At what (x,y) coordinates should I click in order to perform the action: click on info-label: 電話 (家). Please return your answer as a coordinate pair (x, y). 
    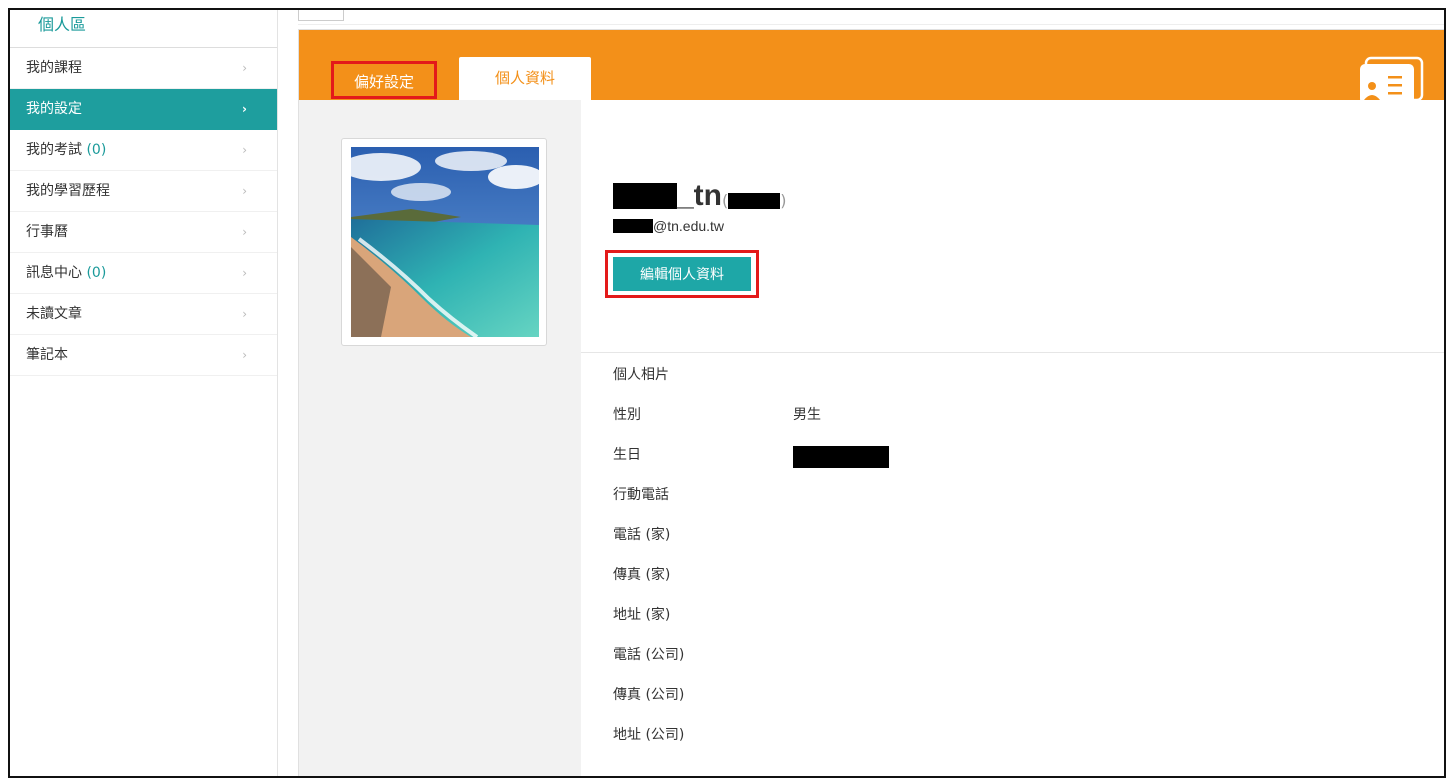
    Looking at the image, I should click on (642, 535).